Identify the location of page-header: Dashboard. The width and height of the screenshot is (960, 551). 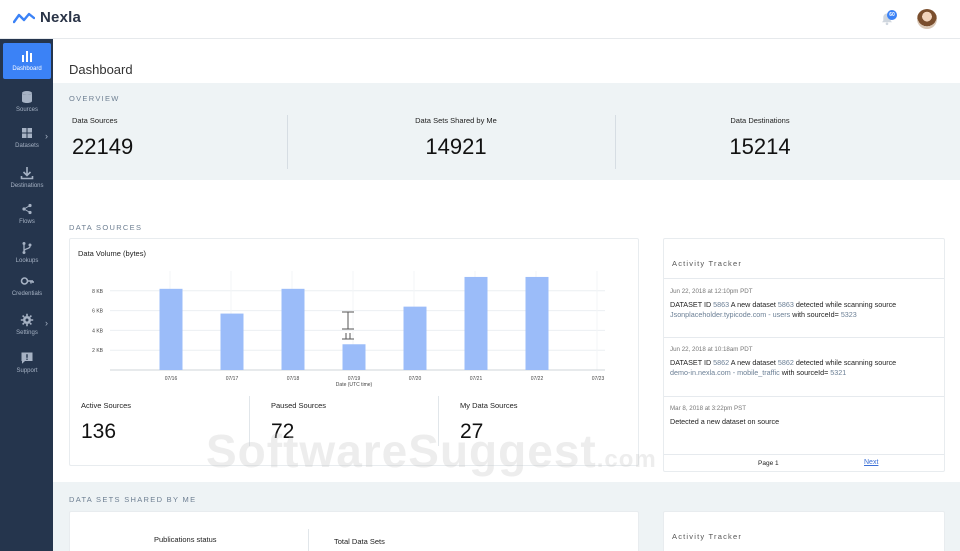
(506, 61).